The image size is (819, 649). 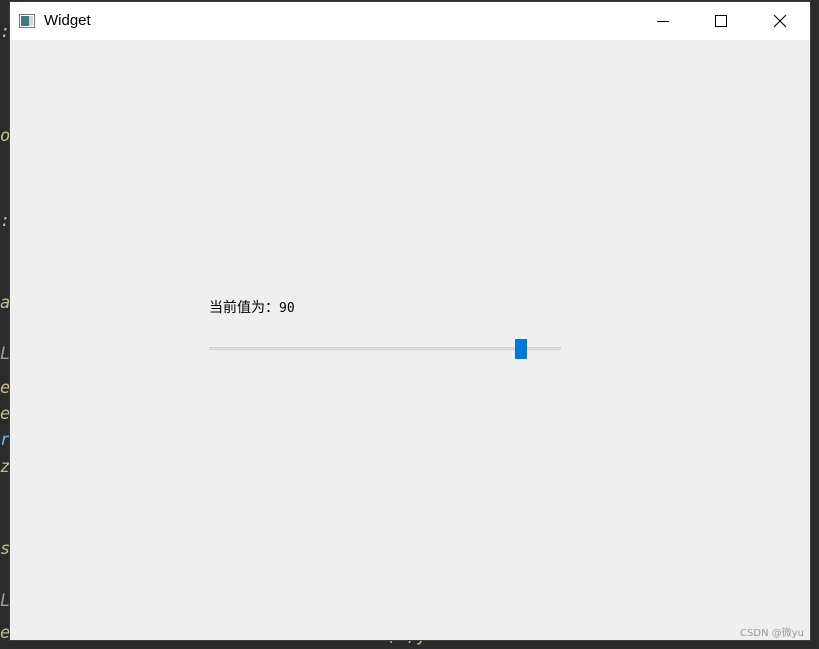 I want to click on maximize-button, so click(x=721, y=21).